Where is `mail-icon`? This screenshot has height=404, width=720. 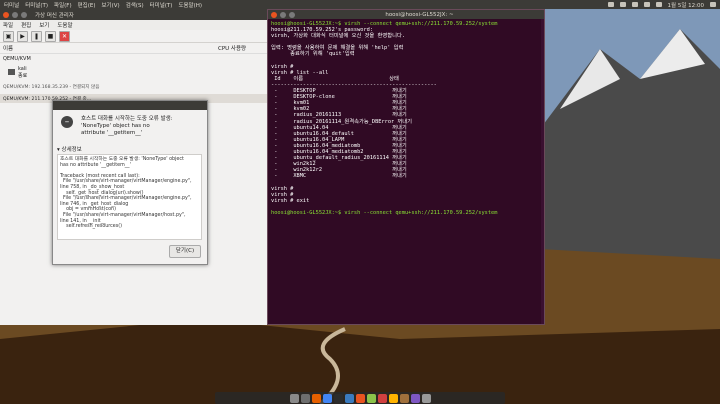 mail-icon is located at coordinates (393, 398).